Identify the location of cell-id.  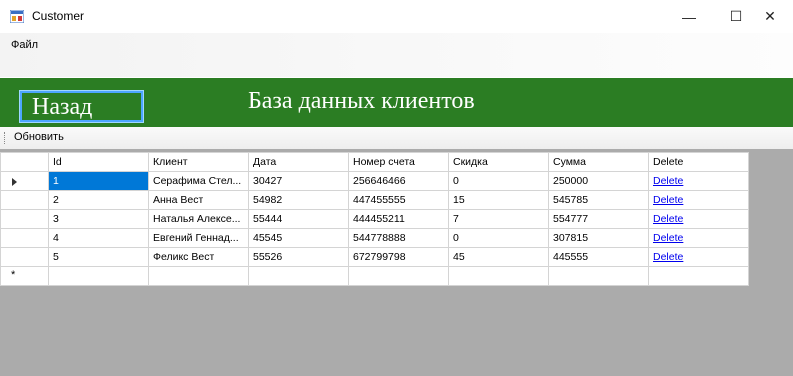
(98, 276).